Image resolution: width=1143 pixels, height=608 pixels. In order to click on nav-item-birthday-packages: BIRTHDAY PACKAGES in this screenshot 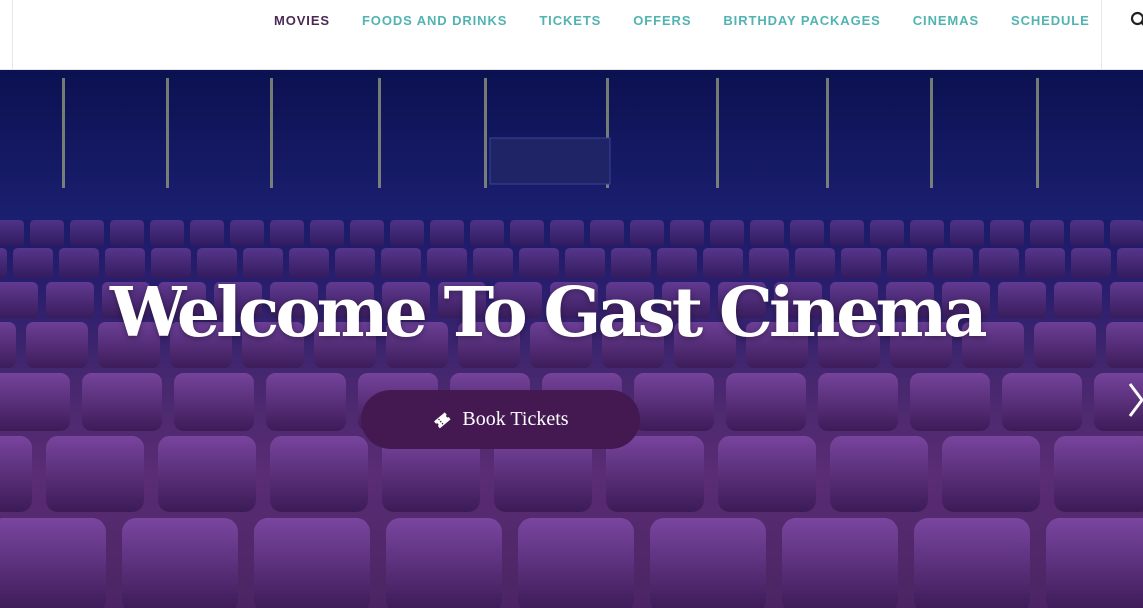, I will do `click(801, 20)`.